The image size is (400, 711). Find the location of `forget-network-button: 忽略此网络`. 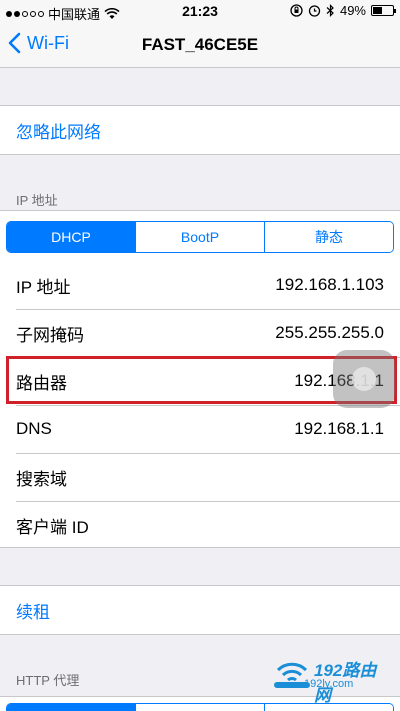

forget-network-button: 忽略此网络 is located at coordinates (200, 130).